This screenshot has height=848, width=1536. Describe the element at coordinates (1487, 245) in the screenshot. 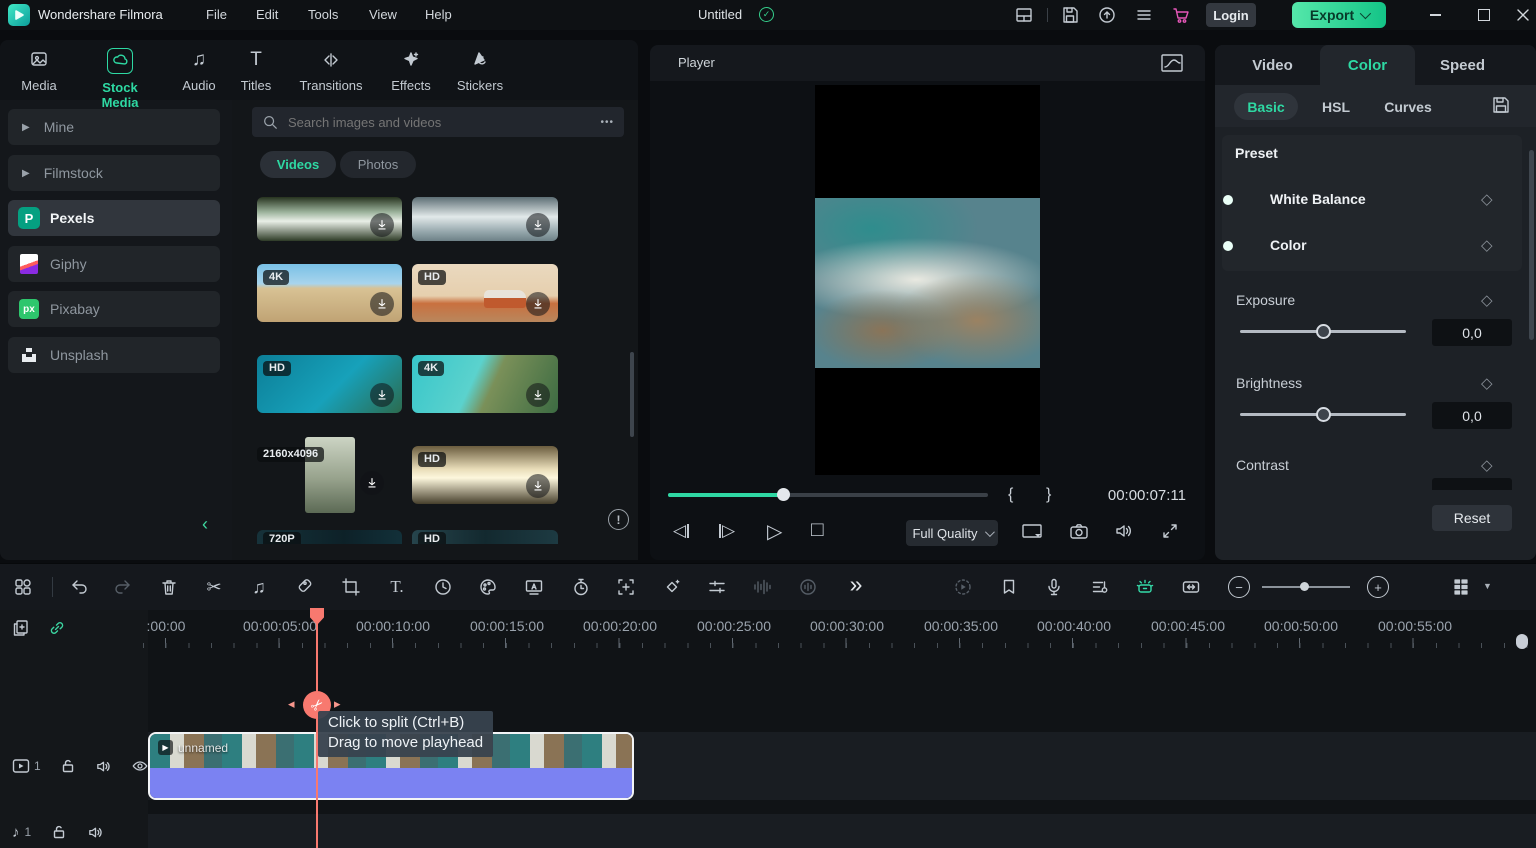

I see `color-keyframe-icon: ◇` at that location.